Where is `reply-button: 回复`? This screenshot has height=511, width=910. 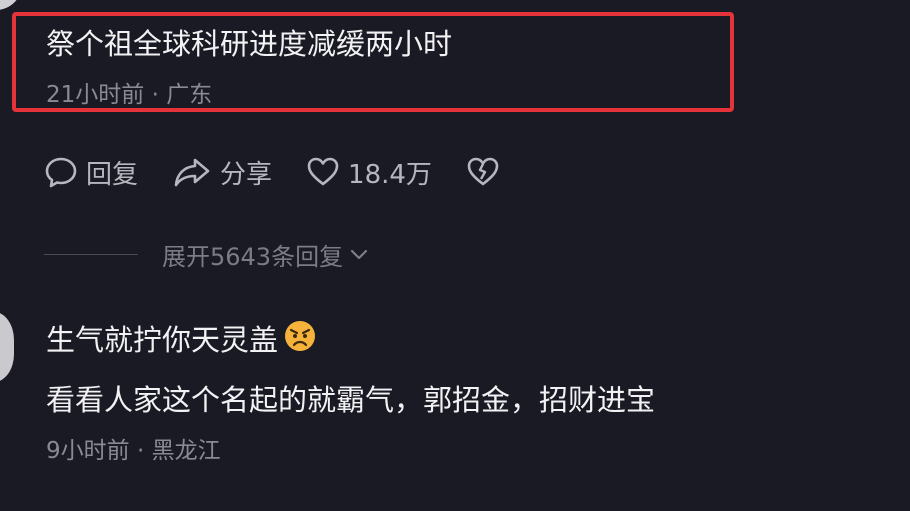 reply-button: 回复 is located at coordinates (91, 172).